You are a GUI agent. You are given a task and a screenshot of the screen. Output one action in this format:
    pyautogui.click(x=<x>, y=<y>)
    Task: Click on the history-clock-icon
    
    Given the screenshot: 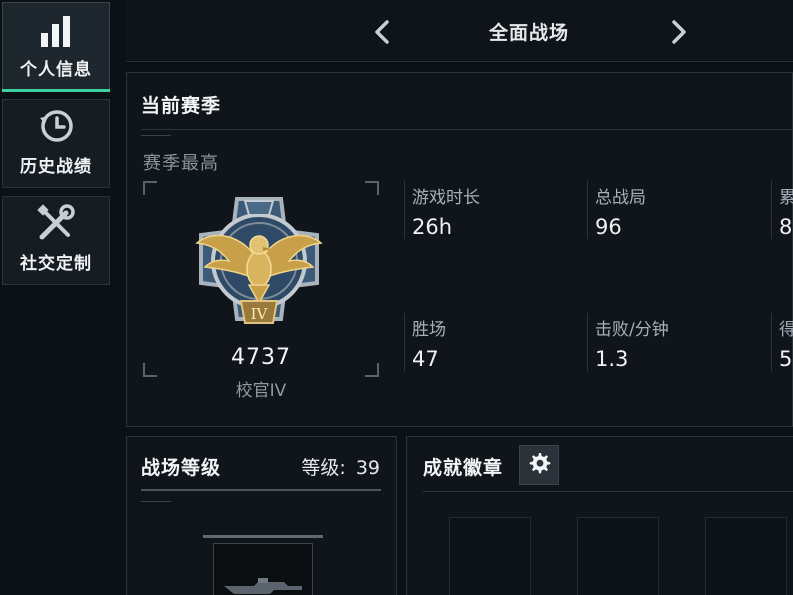 What is the action you would take?
    pyautogui.click(x=56, y=126)
    